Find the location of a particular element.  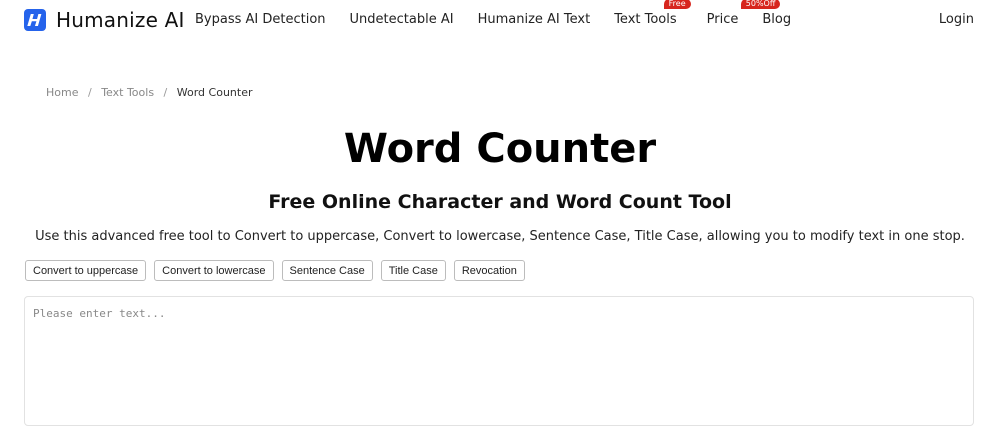

brand-logo: Humanize AI is located at coordinates (104, 20).